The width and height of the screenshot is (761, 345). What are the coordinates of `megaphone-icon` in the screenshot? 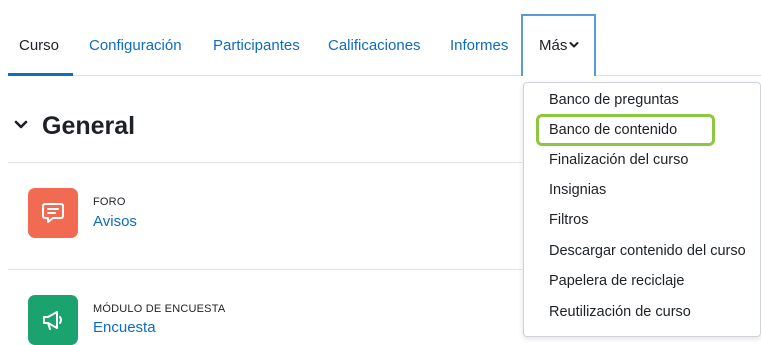 It's located at (53, 320).